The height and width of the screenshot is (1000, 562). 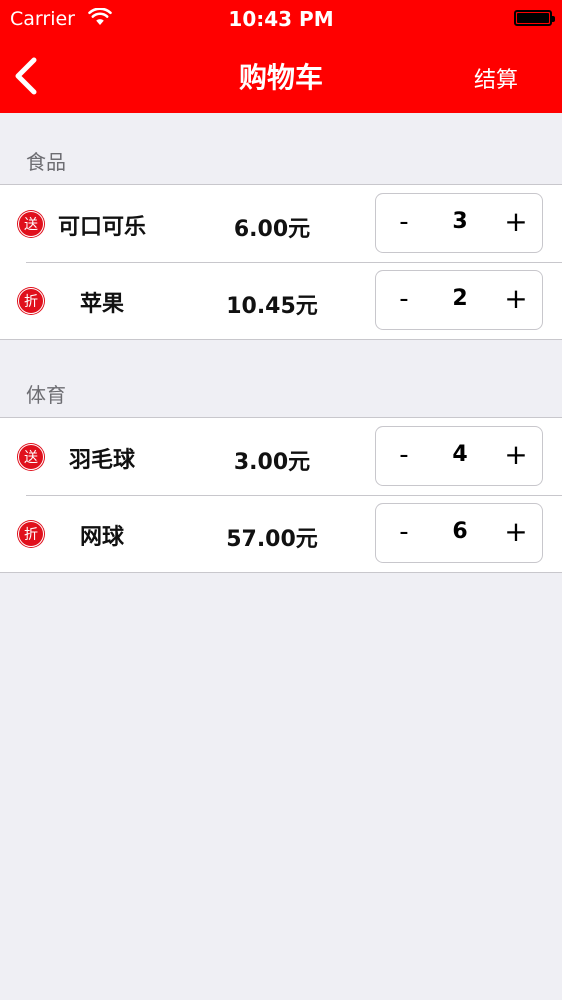 I want to click on quantity-value: 4, so click(x=460, y=454).